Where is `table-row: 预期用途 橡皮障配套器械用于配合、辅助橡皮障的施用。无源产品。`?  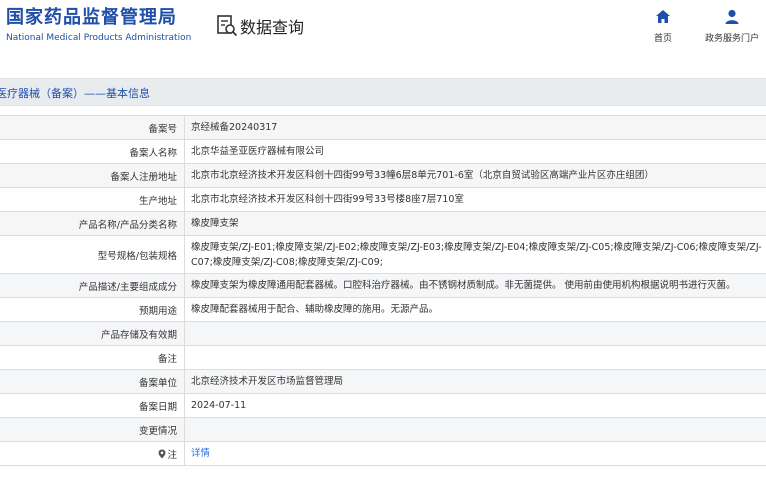 table-row: 预期用途 橡皮障配套器械用于配合、辅助橡皮障的施用。无源产品。 is located at coordinates (383, 310).